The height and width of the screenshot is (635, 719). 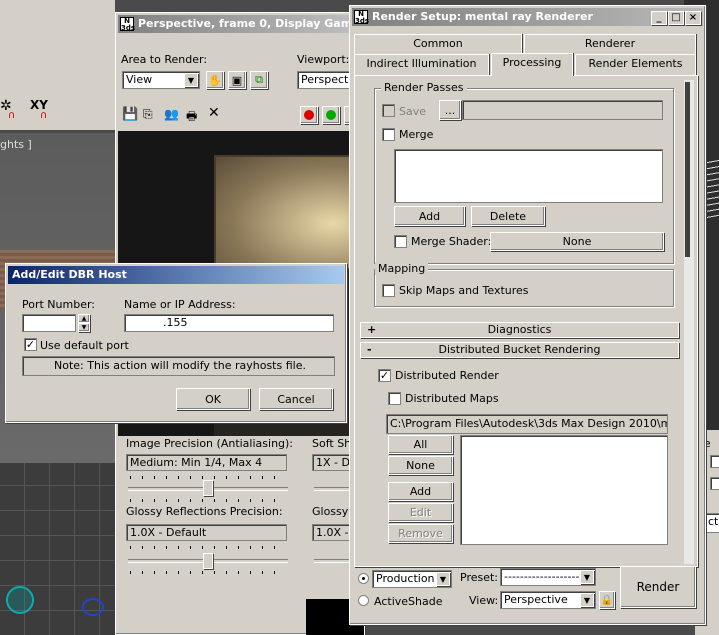 What do you see at coordinates (164, 59) in the screenshot?
I see `area-to-render-label: Area to Render:` at bounding box center [164, 59].